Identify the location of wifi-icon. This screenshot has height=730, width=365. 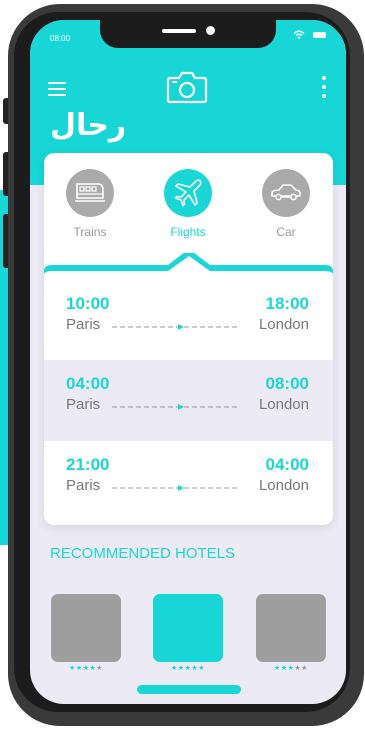
(299, 34).